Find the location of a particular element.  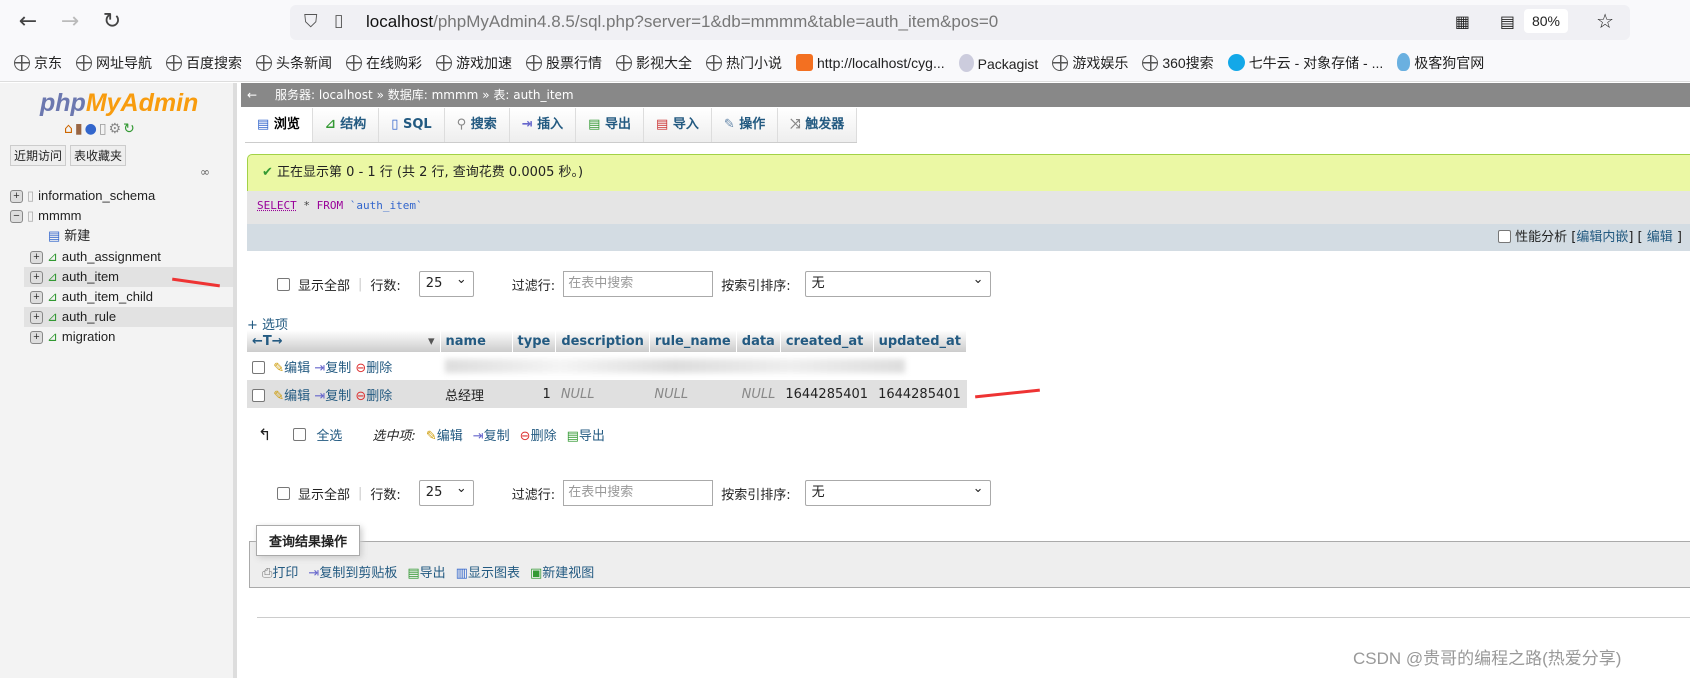

cell-type: 1 is located at coordinates (534, 394).